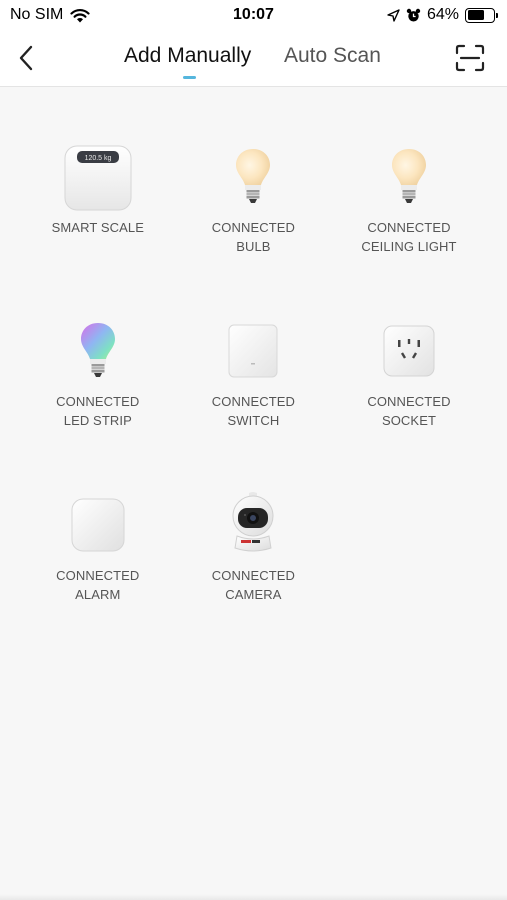 The width and height of the screenshot is (507, 900). I want to click on camera-icon, so click(253, 525).